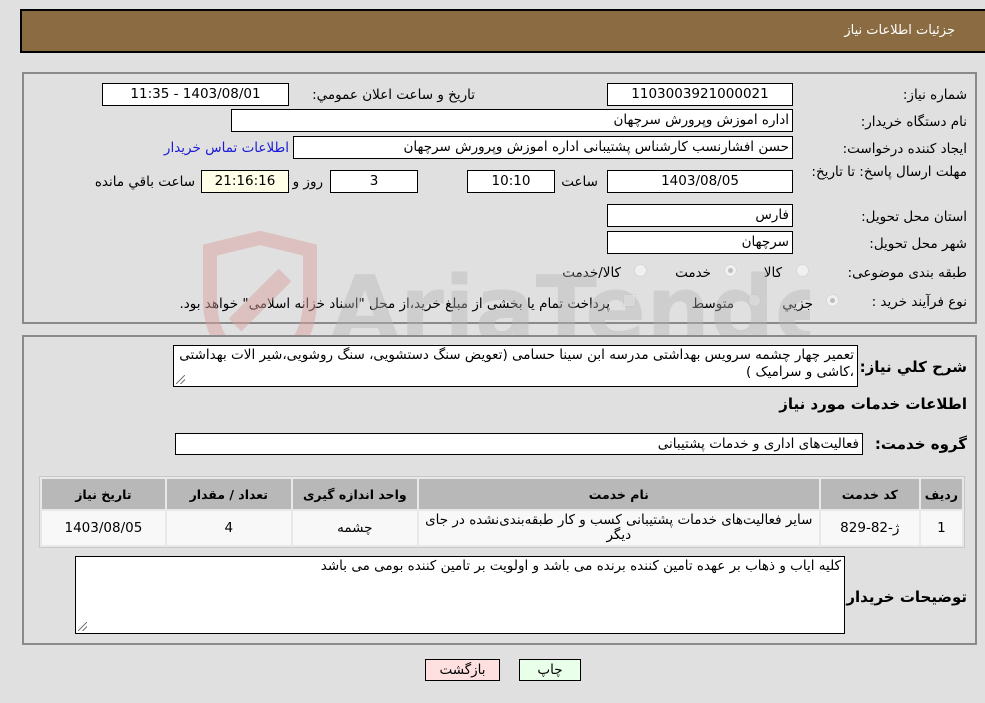 Image resolution: width=985 pixels, height=703 pixels. What do you see at coordinates (354, 494) in the screenshot?
I see `col-unit: واحد اندازه گیری` at bounding box center [354, 494].